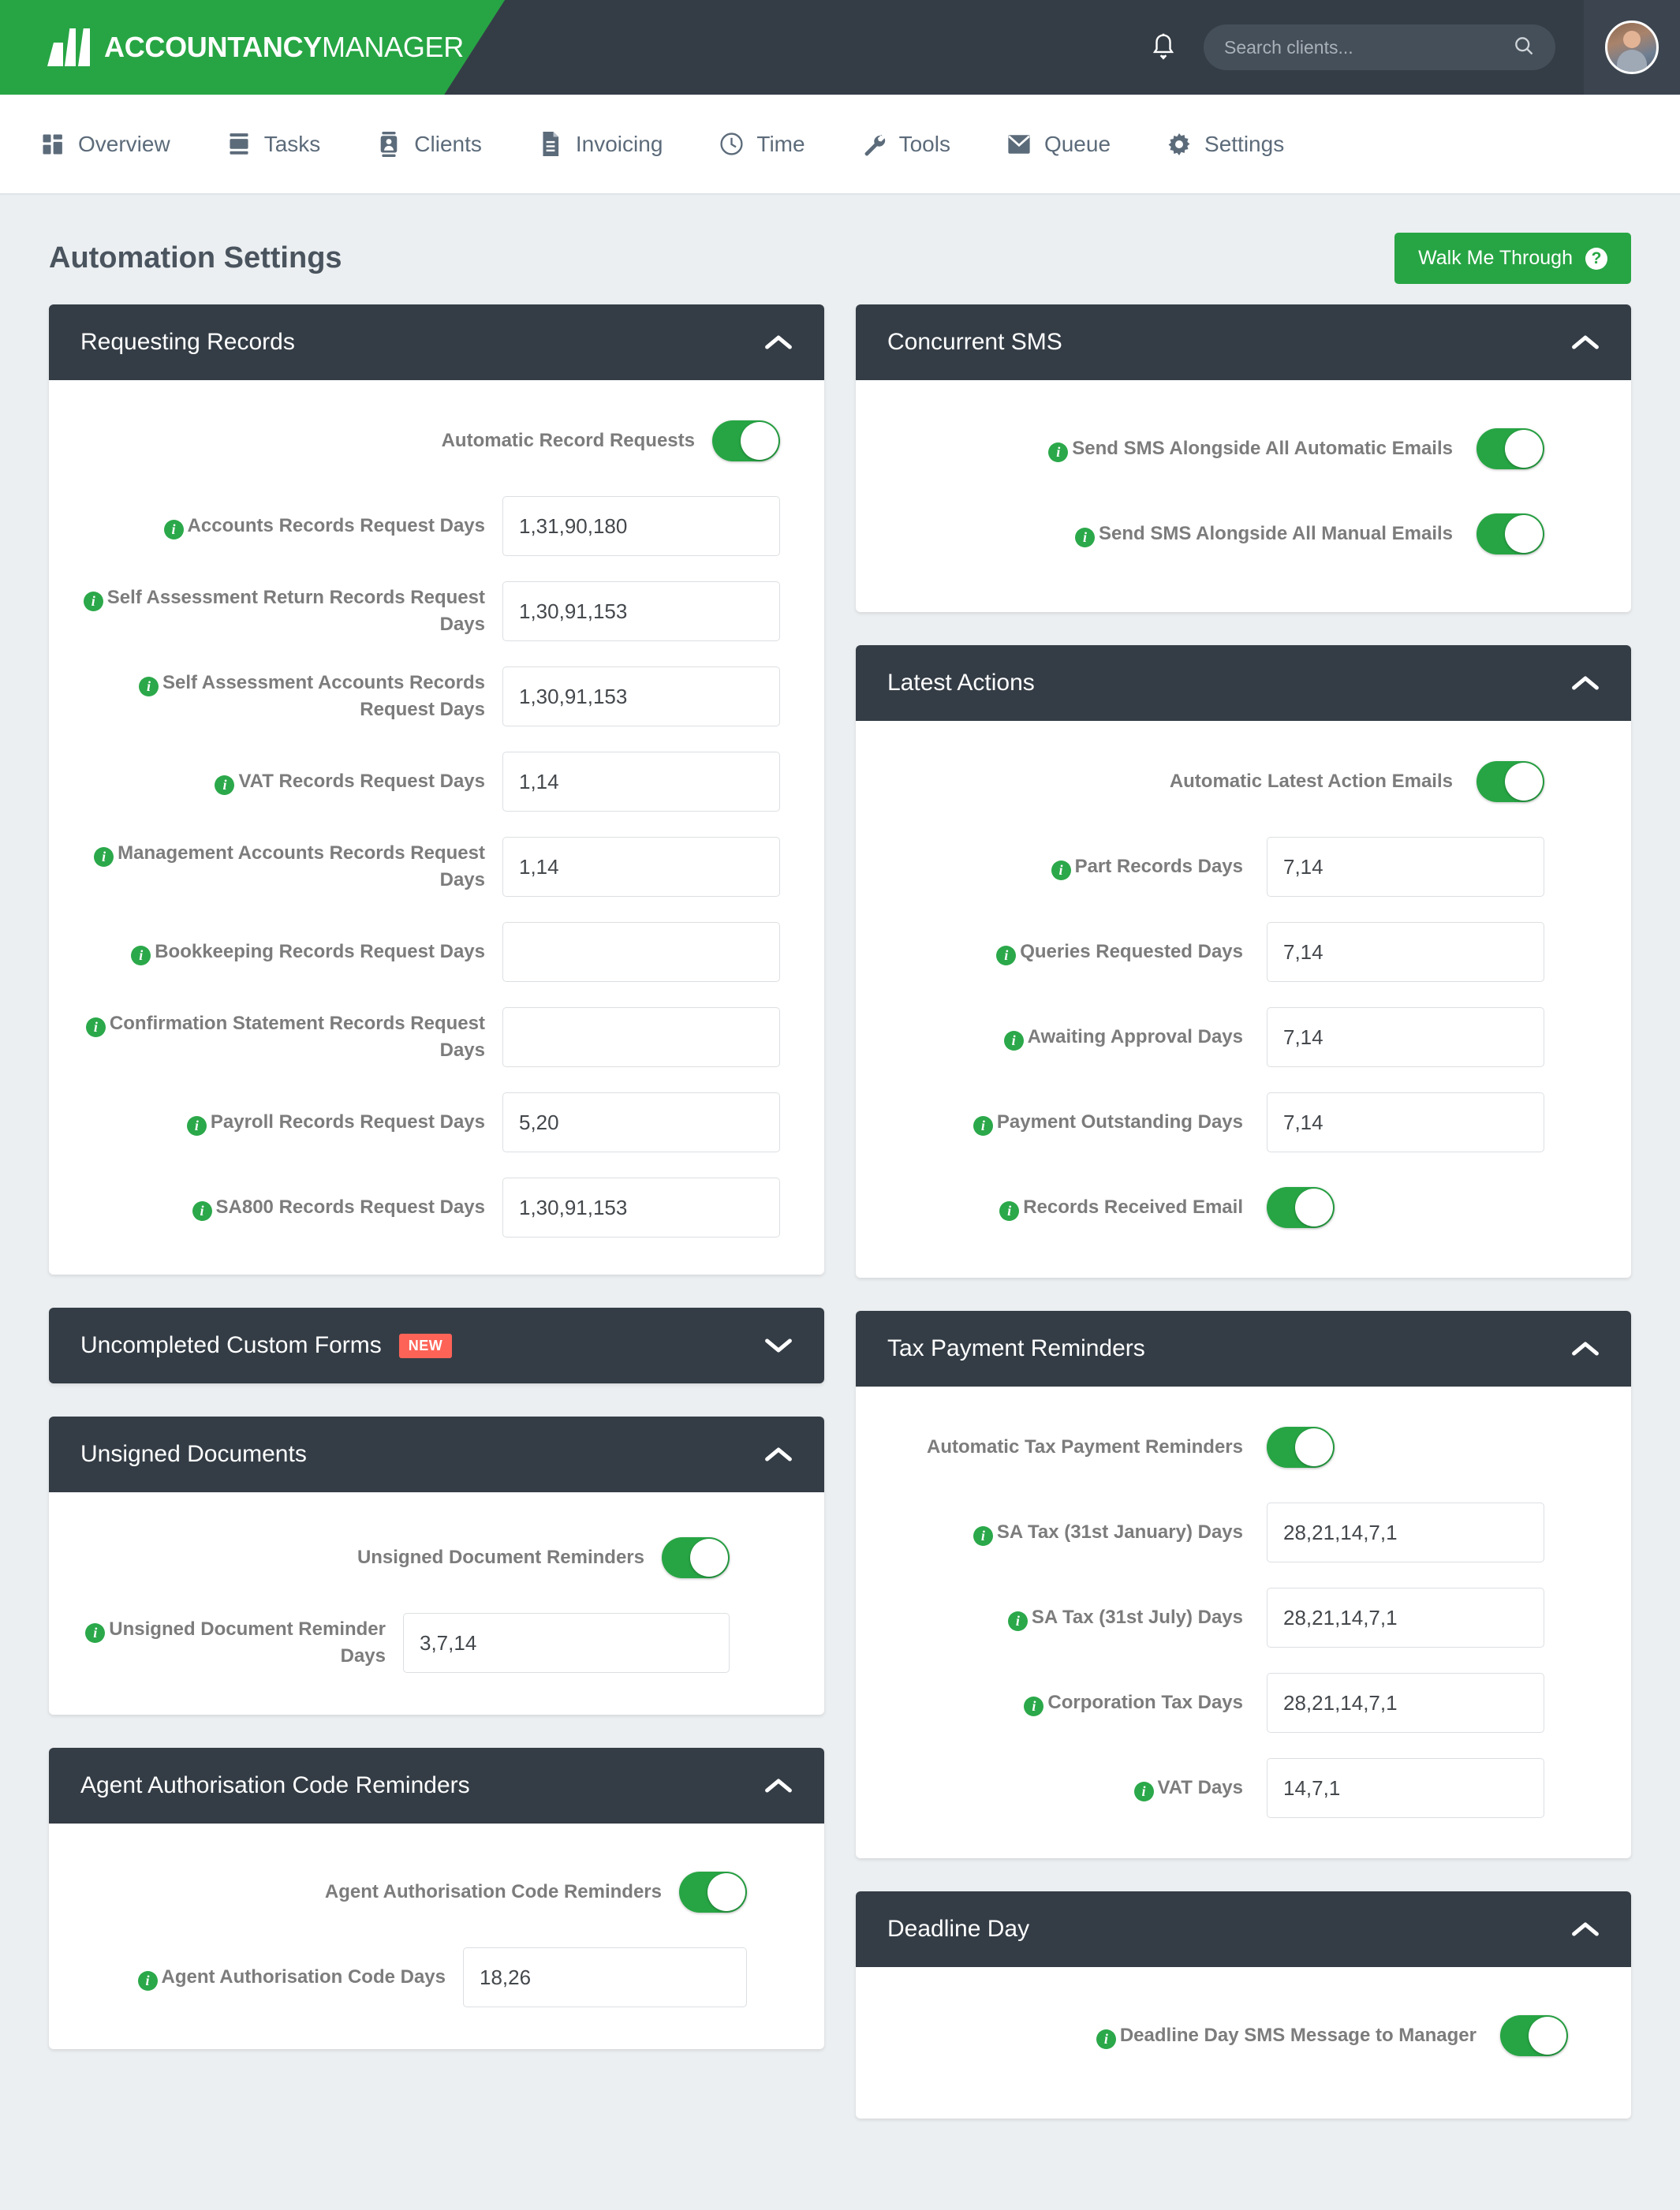 The width and height of the screenshot is (1680, 2210). What do you see at coordinates (1405, 1703) in the screenshot?
I see `input-corporation-tax-days` at bounding box center [1405, 1703].